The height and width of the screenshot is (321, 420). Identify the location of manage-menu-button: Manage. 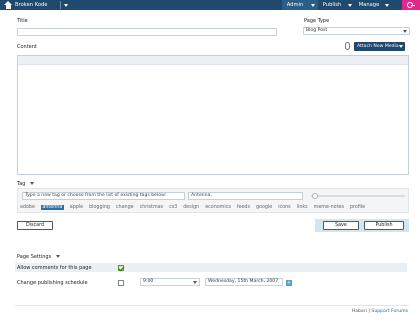
(369, 5).